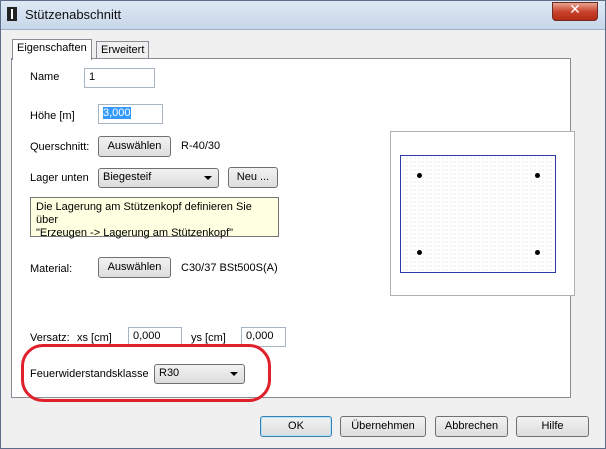 The width and height of the screenshot is (606, 449). What do you see at coordinates (89, 374) in the screenshot?
I see `feuer-label: Feuerwiderstandsklasse` at bounding box center [89, 374].